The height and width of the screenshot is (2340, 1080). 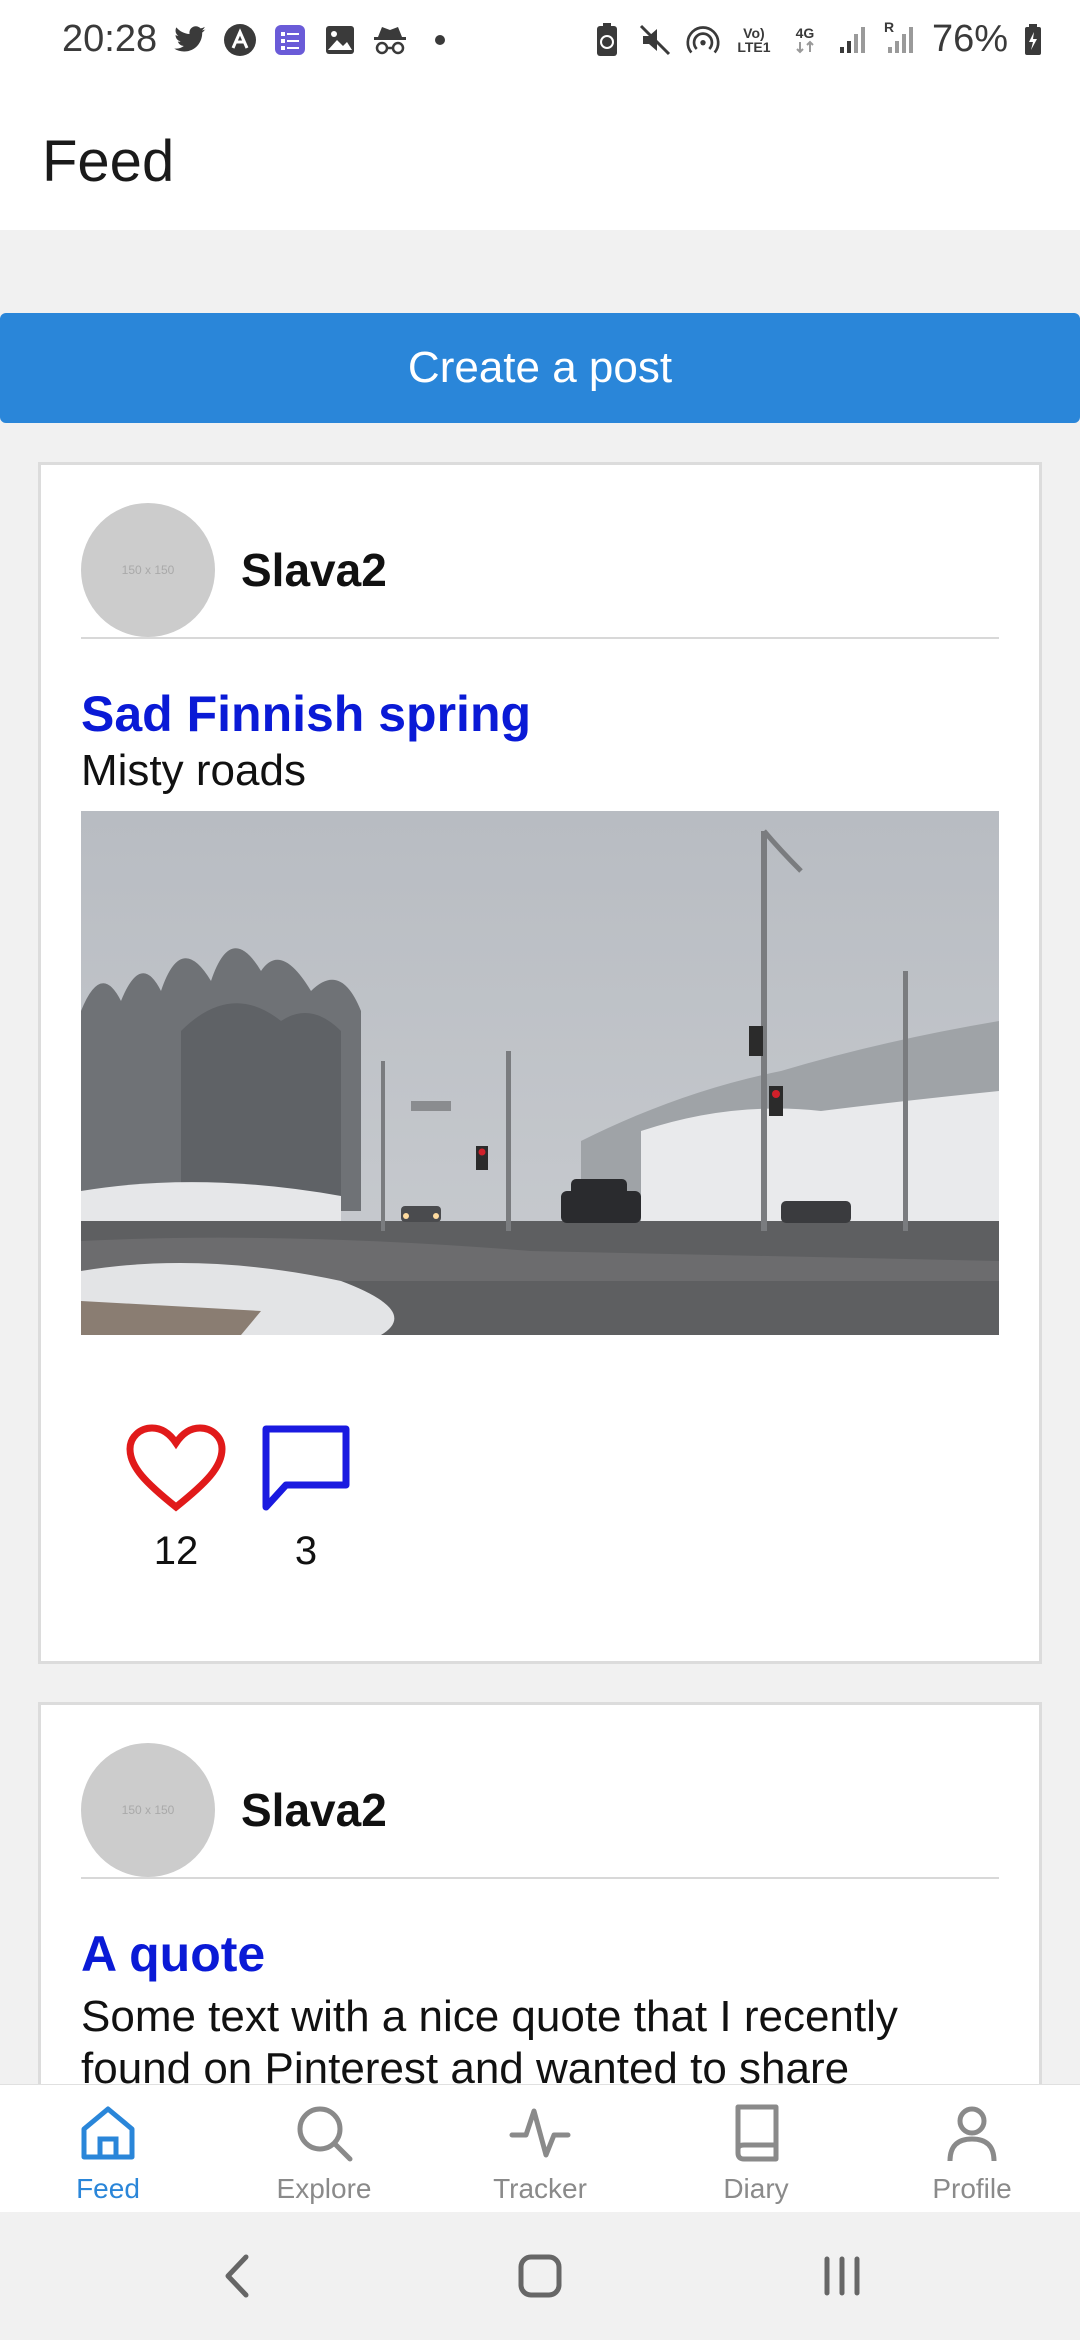 What do you see at coordinates (173, 1954) in the screenshot?
I see `post-title: A quote` at bounding box center [173, 1954].